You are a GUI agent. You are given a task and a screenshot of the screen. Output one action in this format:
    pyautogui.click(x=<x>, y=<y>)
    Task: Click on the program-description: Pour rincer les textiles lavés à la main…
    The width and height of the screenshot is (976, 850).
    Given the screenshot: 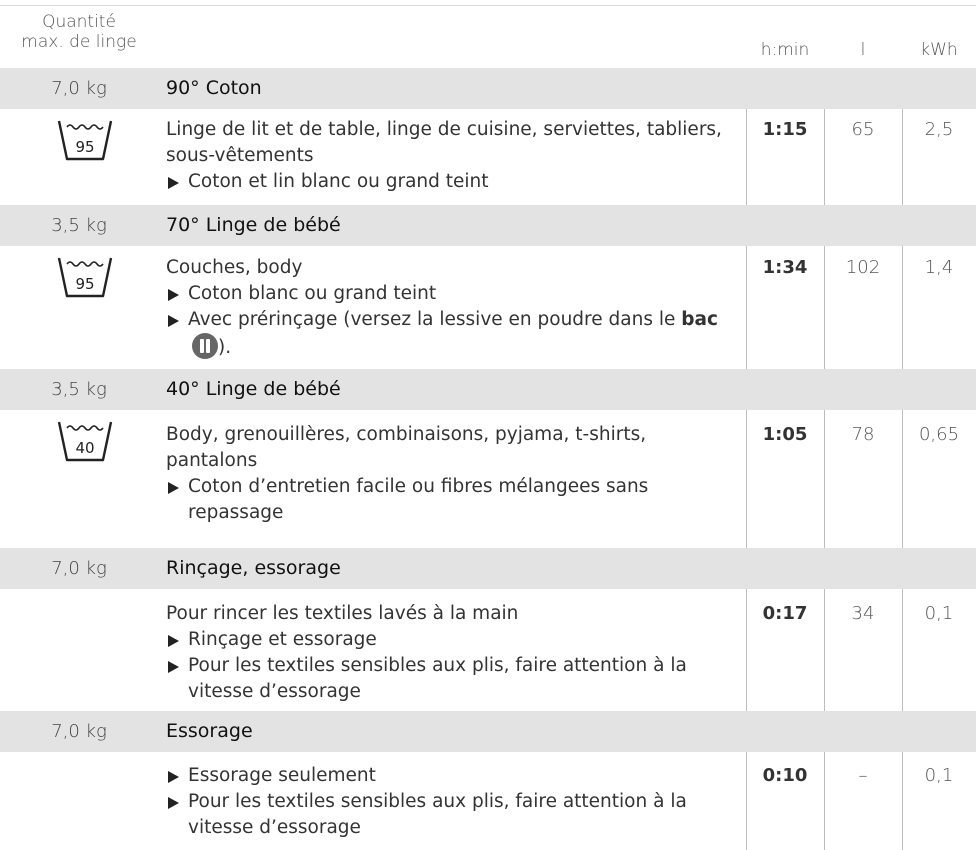 What is the action you would take?
    pyautogui.click(x=451, y=653)
    